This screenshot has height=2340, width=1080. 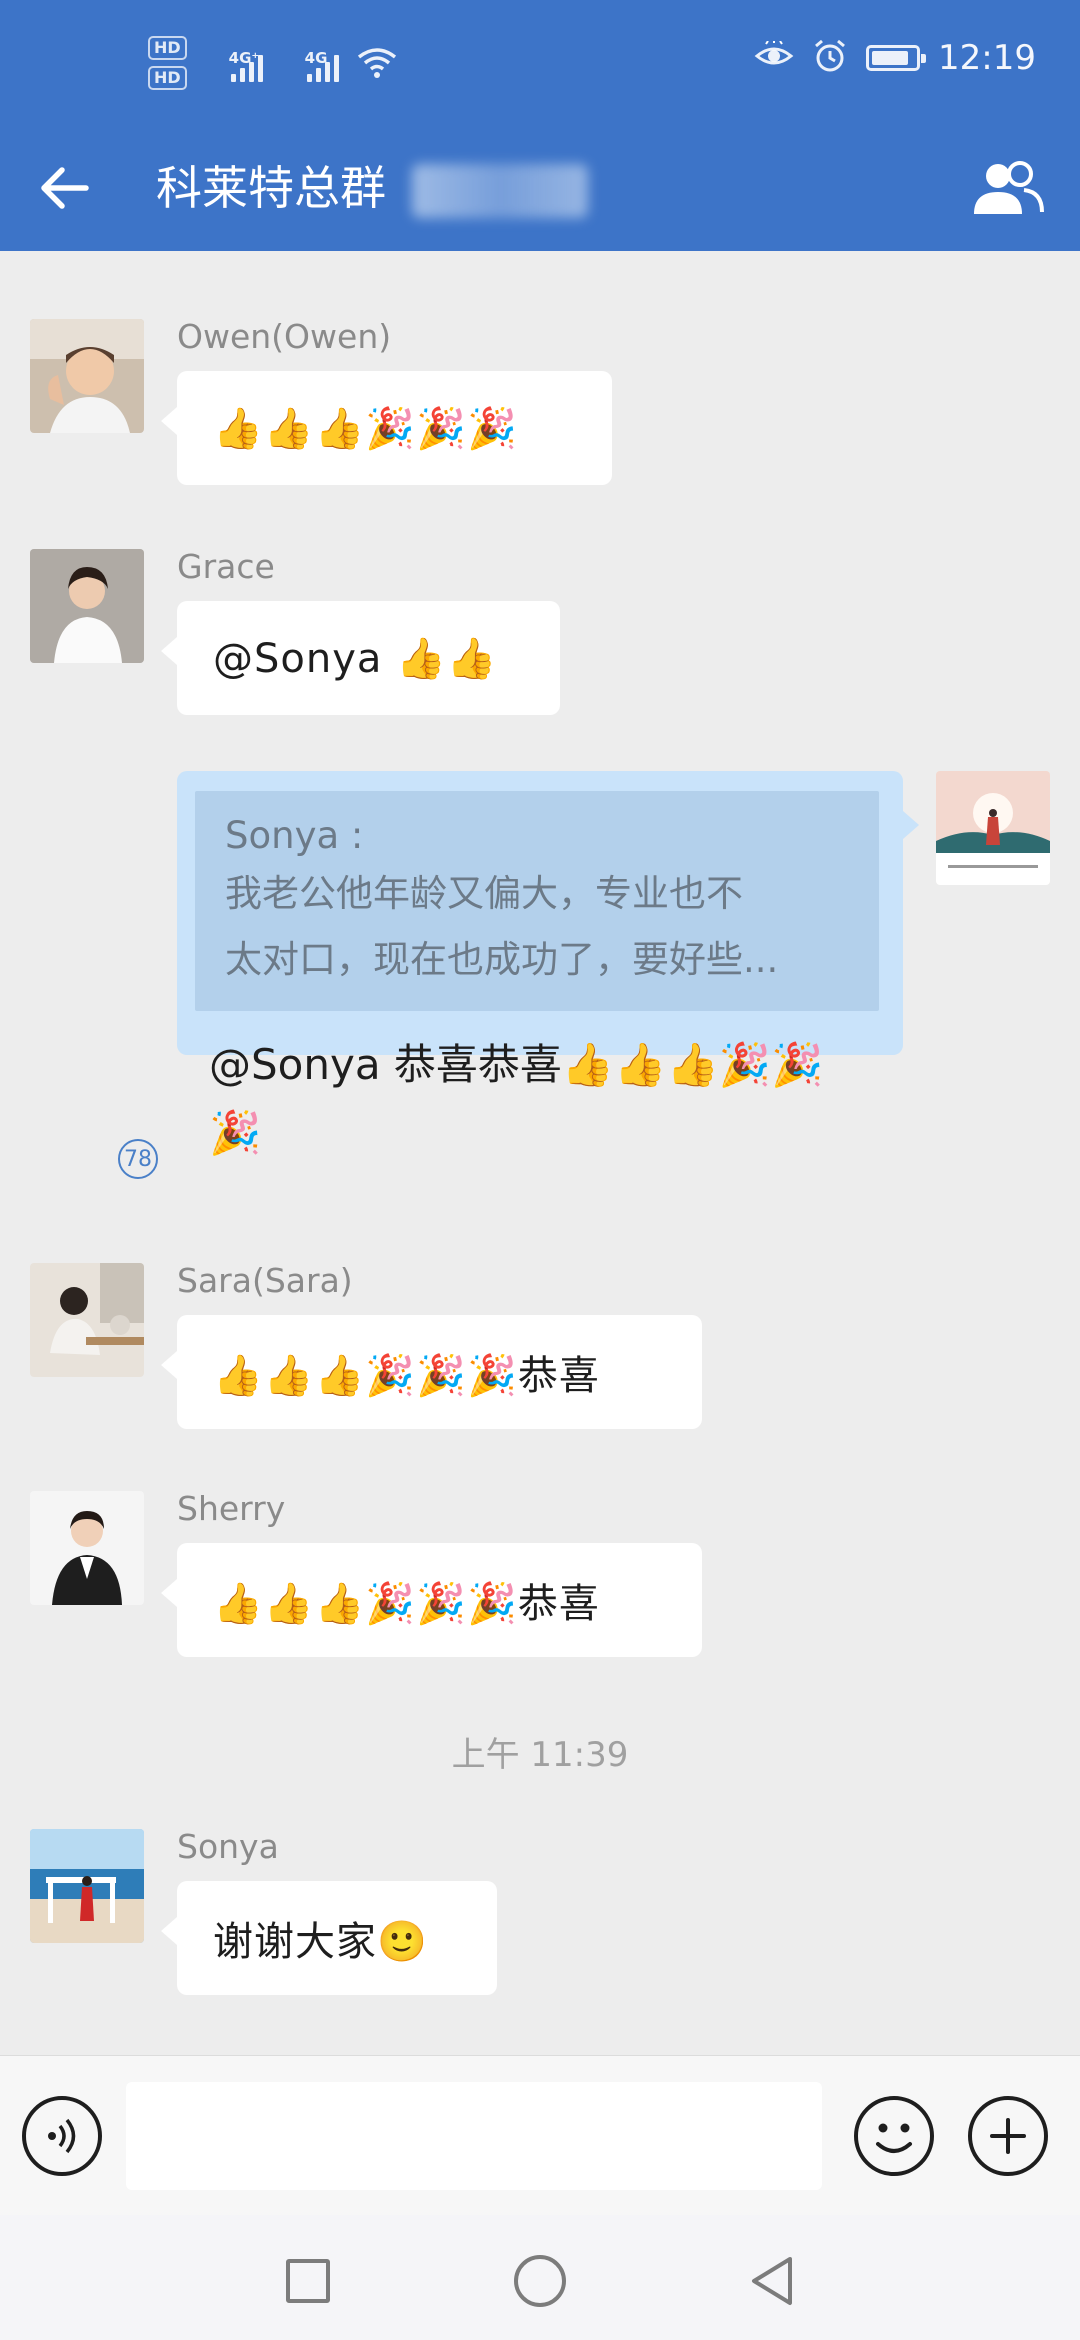 What do you see at coordinates (284, 336) in the screenshot?
I see `sender-name: Owen(Owen)` at bounding box center [284, 336].